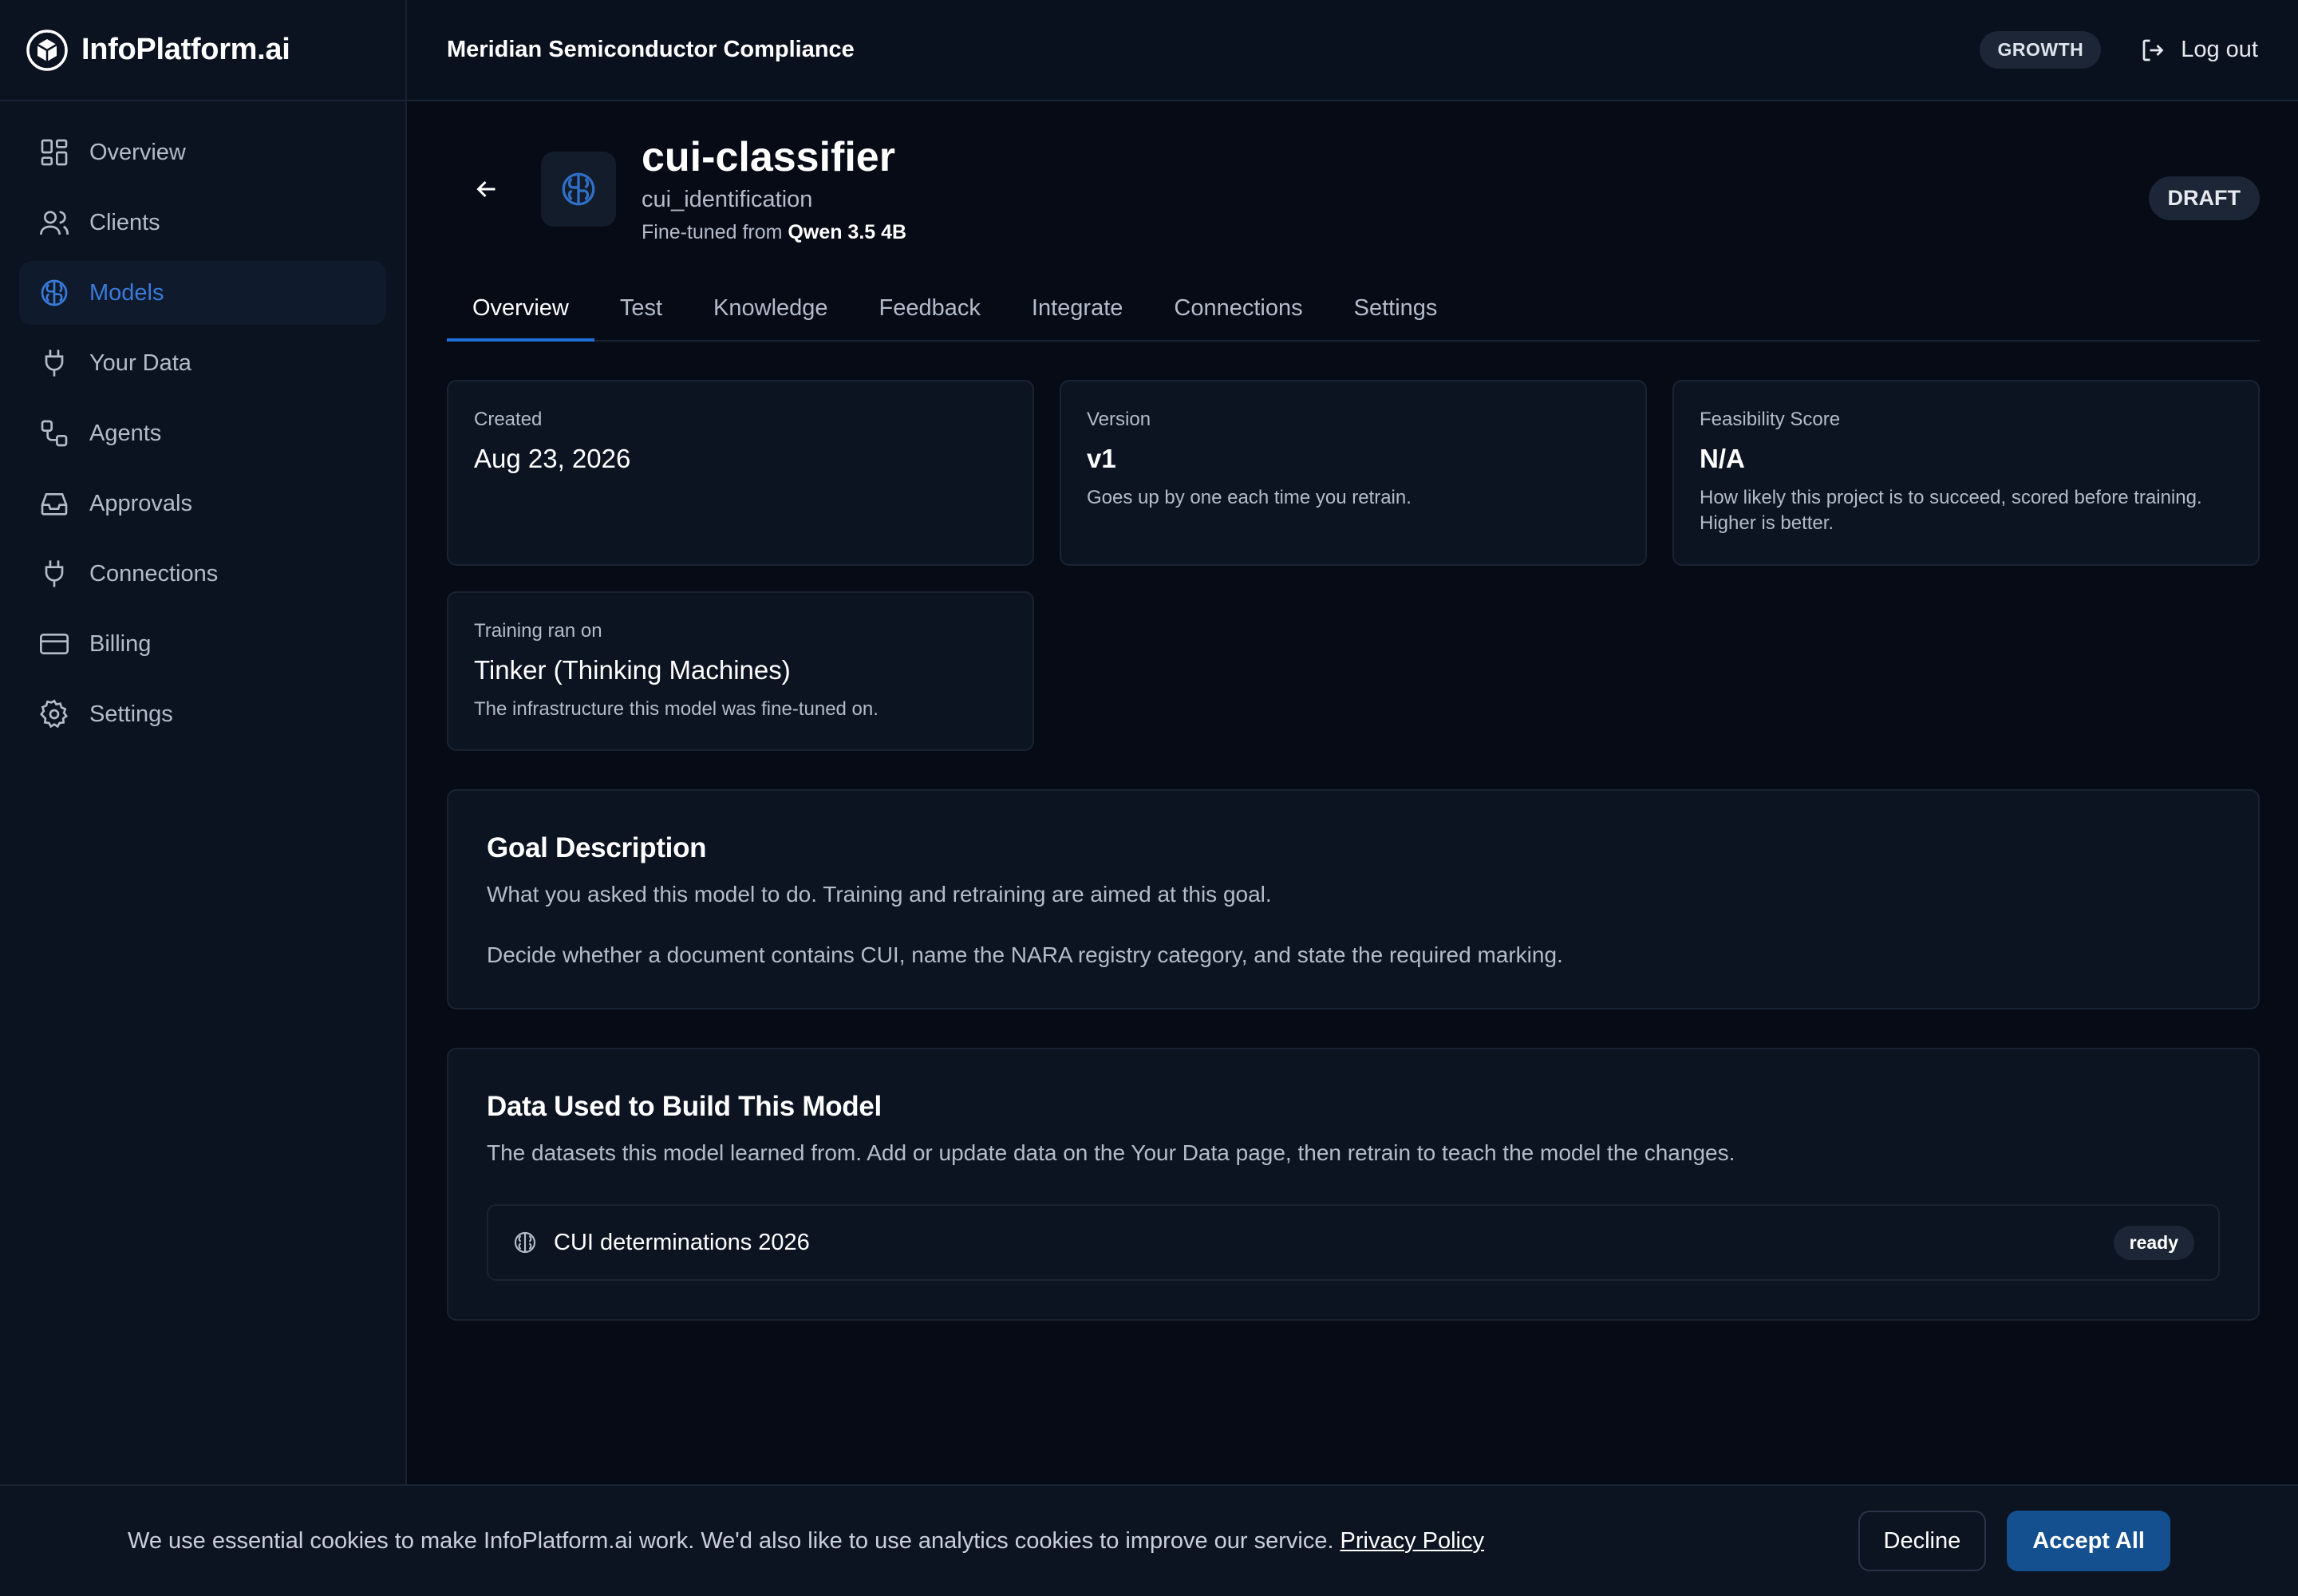 This screenshot has height=1596, width=2298. What do you see at coordinates (520, 309) in the screenshot?
I see `tab-overview: Overview` at bounding box center [520, 309].